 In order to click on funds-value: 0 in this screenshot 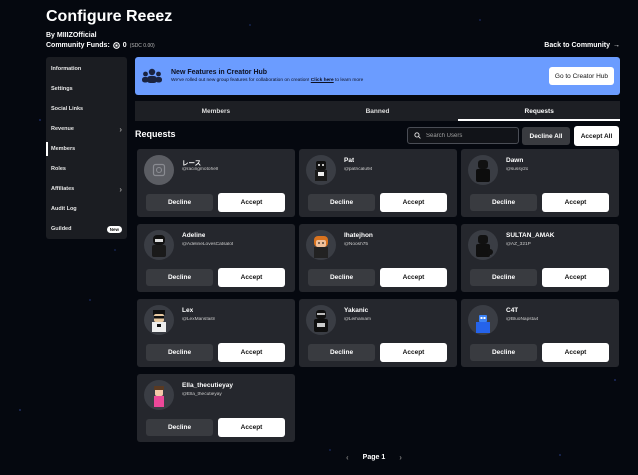, I will do `click(124, 45)`.